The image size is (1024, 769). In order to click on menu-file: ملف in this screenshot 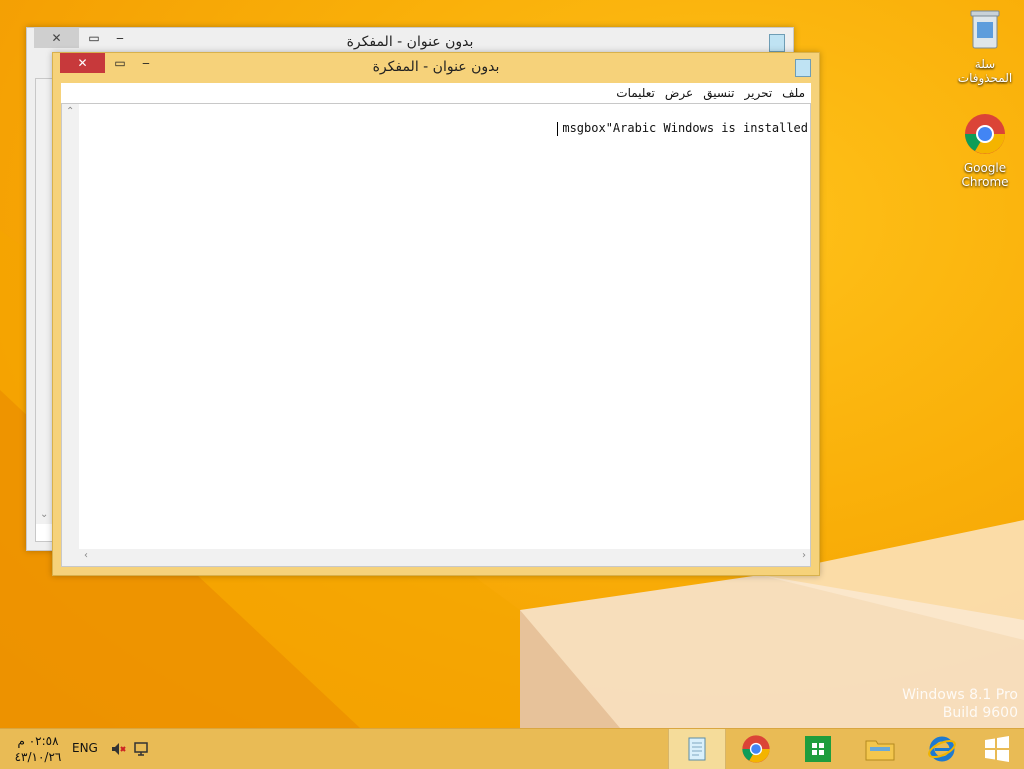, I will do `click(793, 93)`.